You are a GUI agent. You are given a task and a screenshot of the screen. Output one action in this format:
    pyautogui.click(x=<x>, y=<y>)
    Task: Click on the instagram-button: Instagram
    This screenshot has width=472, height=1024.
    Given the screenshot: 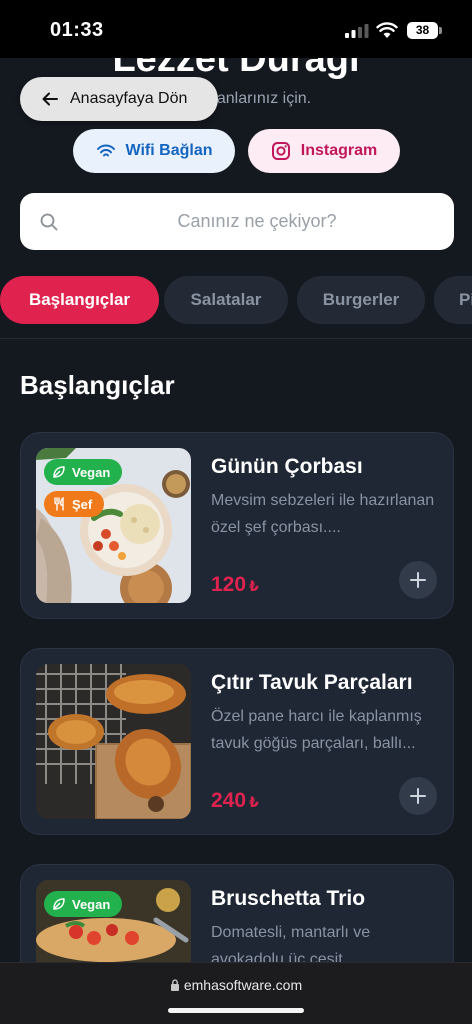 What is the action you would take?
    pyautogui.click(x=324, y=151)
    